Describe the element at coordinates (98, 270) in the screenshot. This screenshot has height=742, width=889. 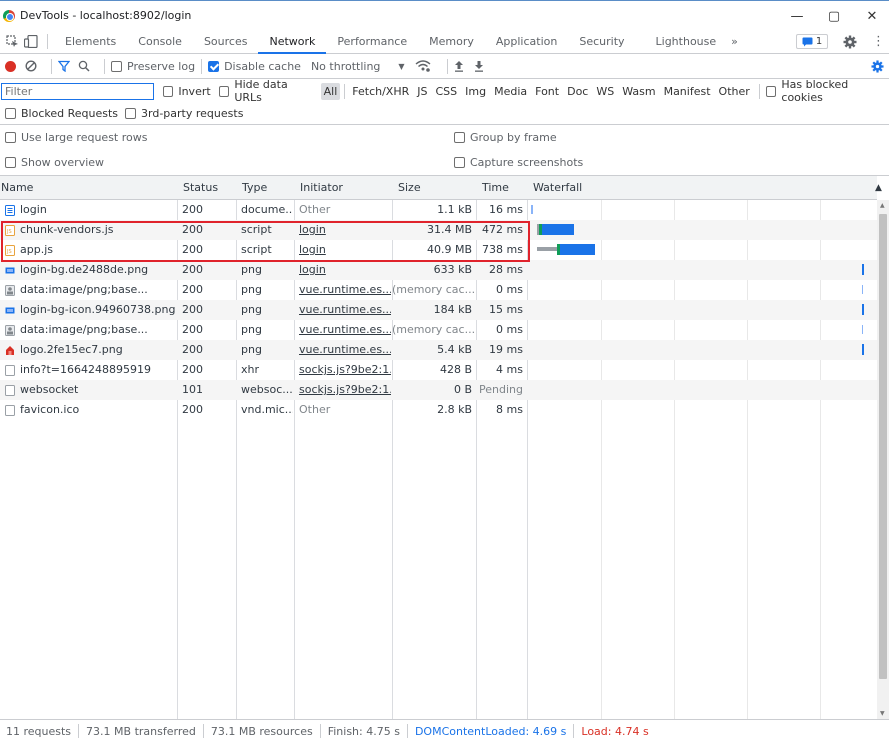
I see `request-name: login-bg.de2488de.png` at that location.